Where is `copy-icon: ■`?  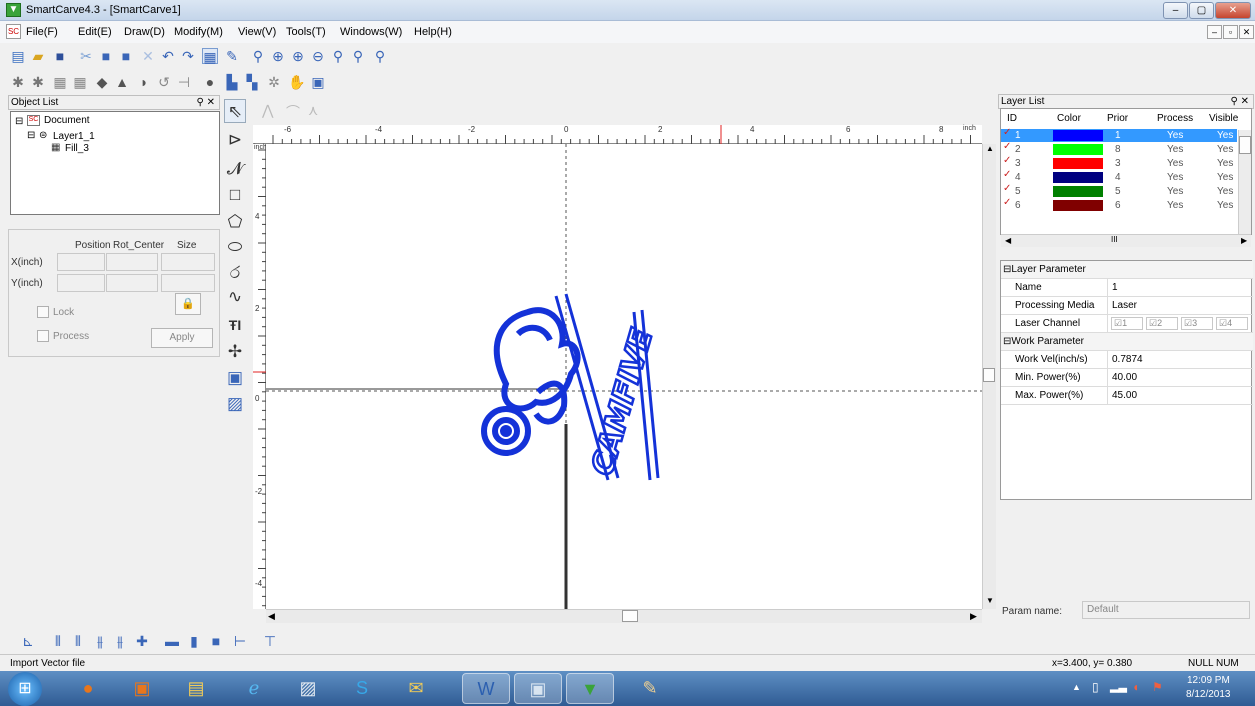
copy-icon: ■ is located at coordinates (106, 56).